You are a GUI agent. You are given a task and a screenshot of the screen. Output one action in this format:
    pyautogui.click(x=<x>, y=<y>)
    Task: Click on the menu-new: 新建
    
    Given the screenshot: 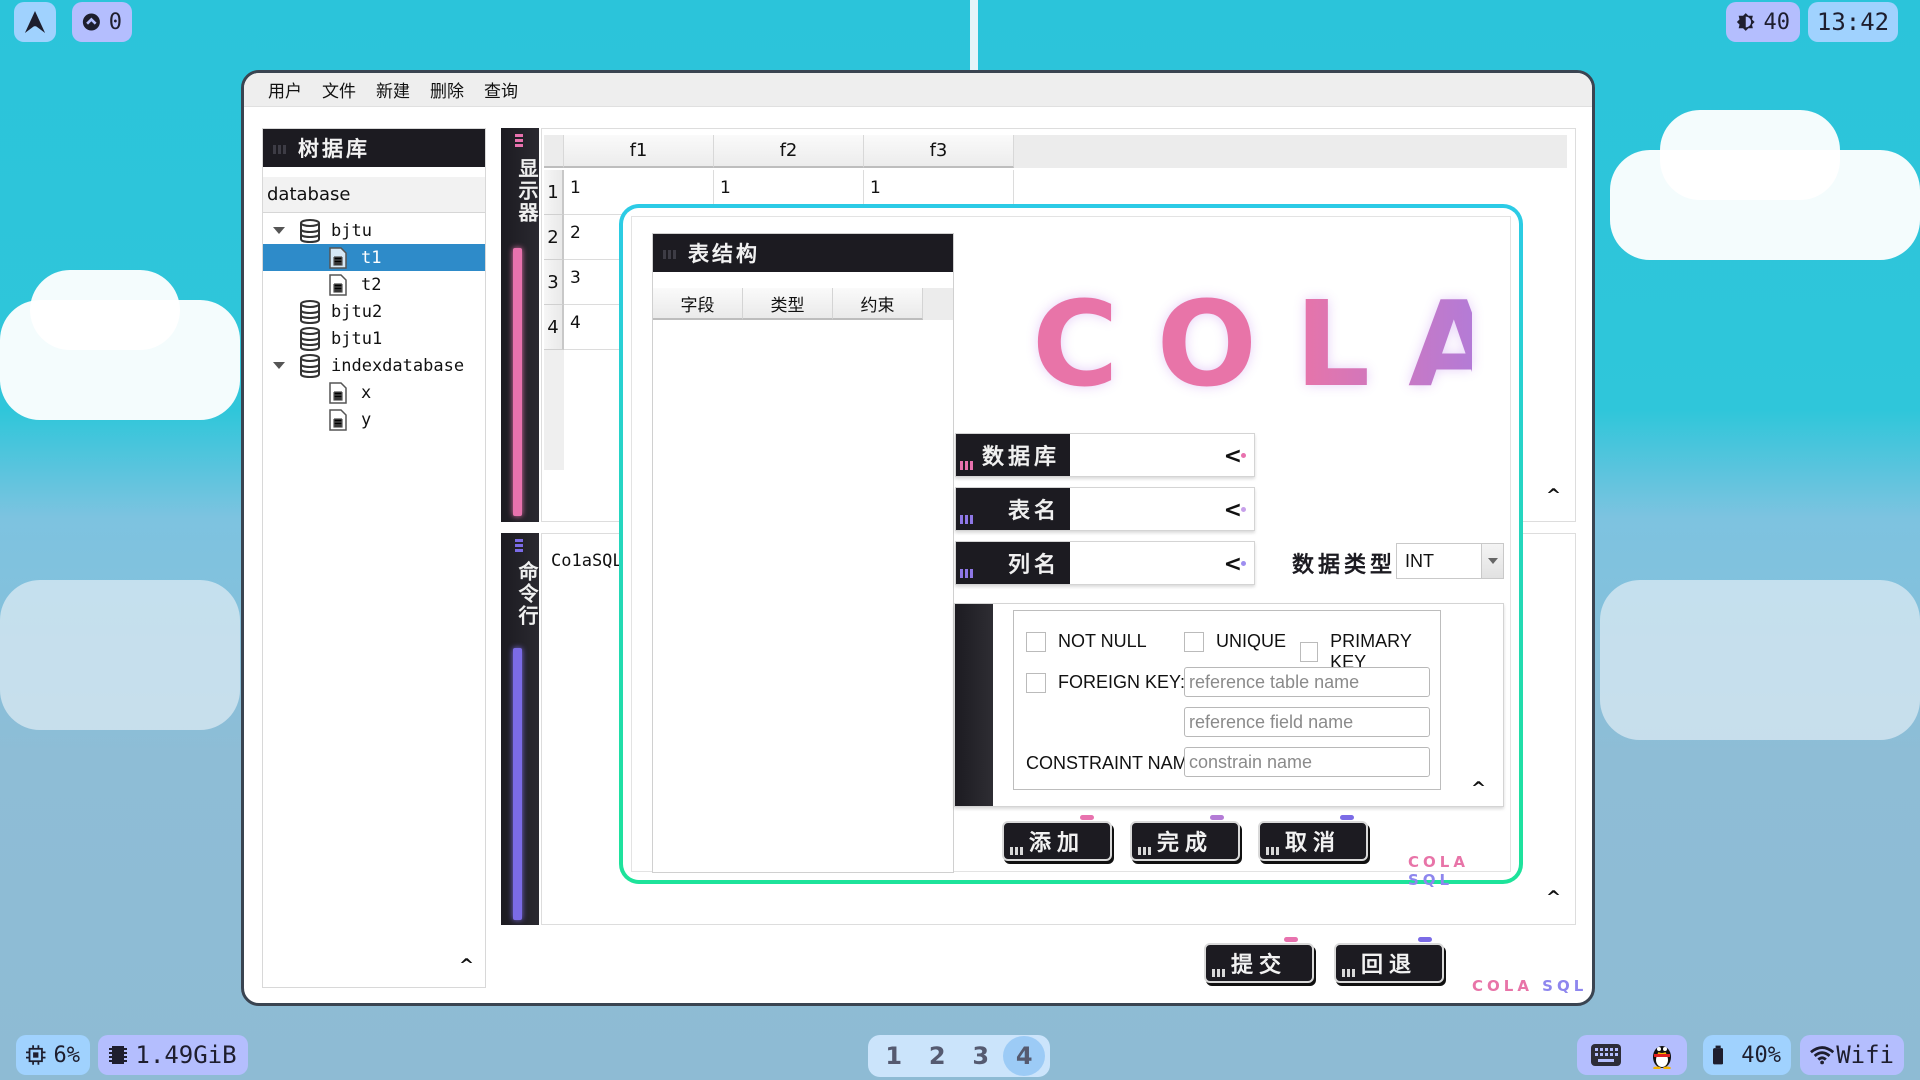 What is the action you would take?
    pyautogui.click(x=393, y=89)
    